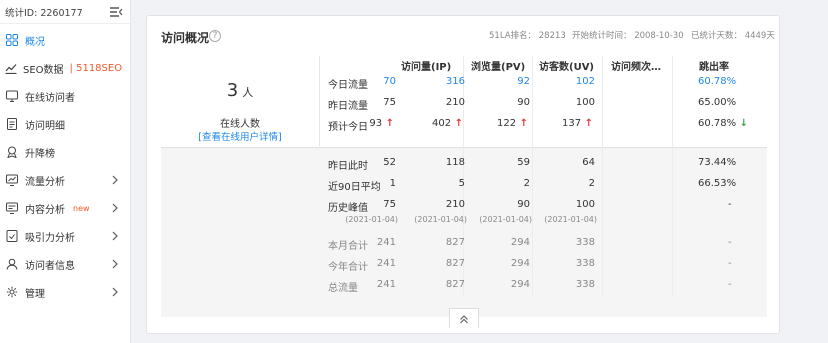  What do you see at coordinates (381, 123) in the screenshot?
I see `table-cell: 93 ↑` at bounding box center [381, 123].